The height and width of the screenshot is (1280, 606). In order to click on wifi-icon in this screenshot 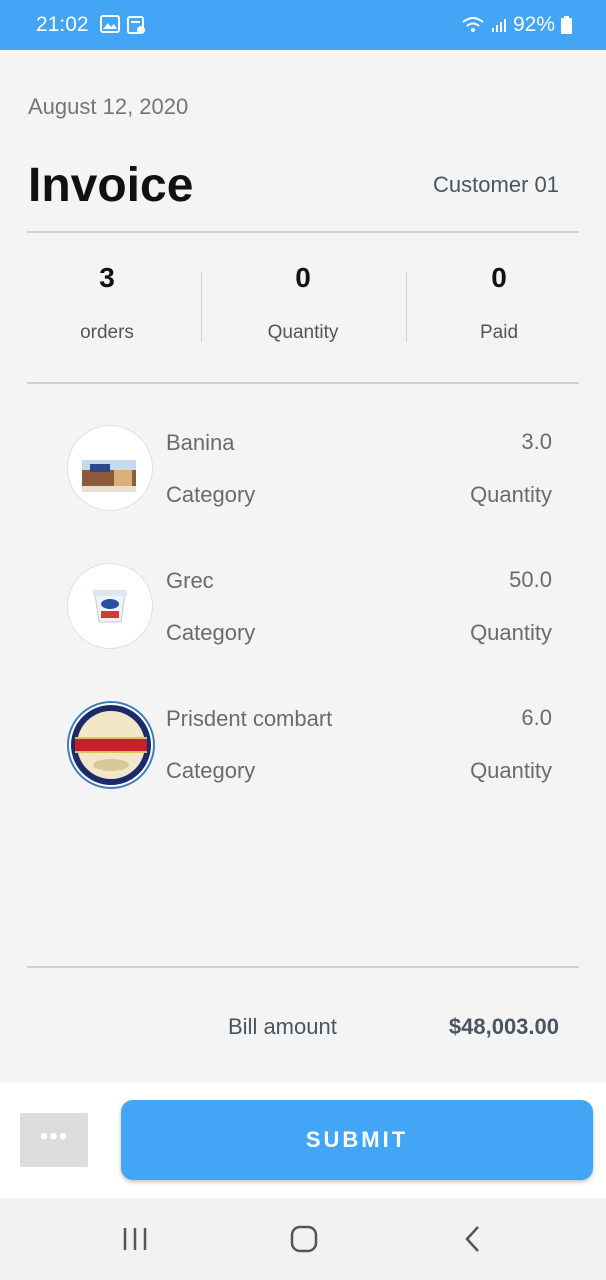, I will do `click(473, 25)`.